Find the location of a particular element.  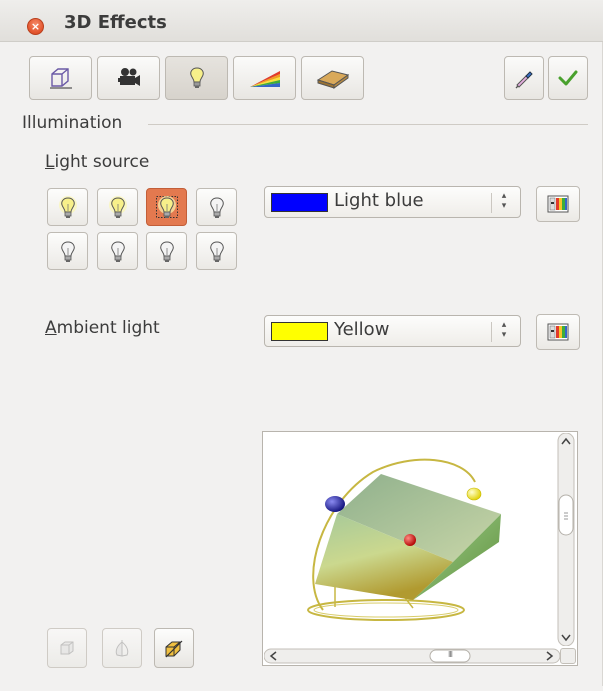

light-source-5-button is located at coordinates (67, 251).